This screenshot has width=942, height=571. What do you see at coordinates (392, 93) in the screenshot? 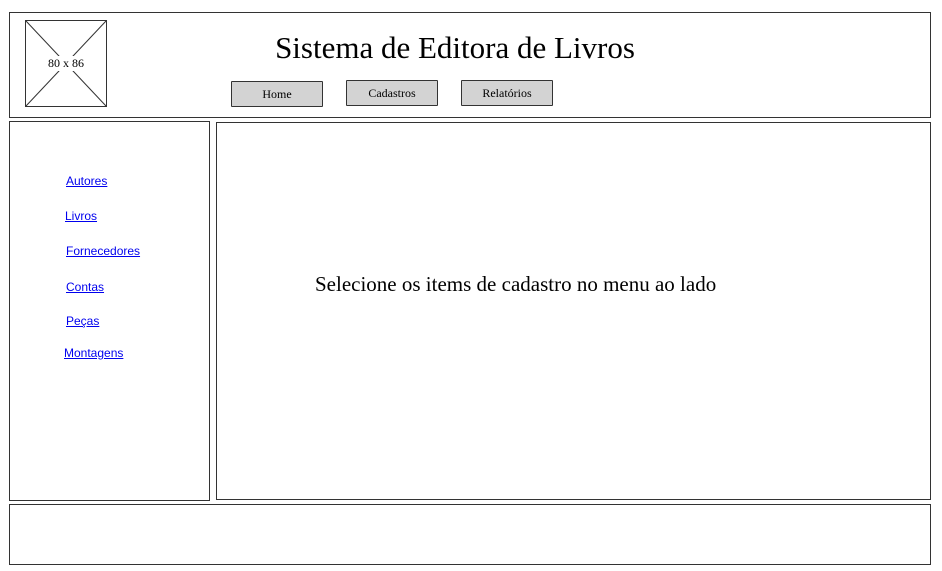
I see `nav-cadastros-button: Cadastros` at bounding box center [392, 93].